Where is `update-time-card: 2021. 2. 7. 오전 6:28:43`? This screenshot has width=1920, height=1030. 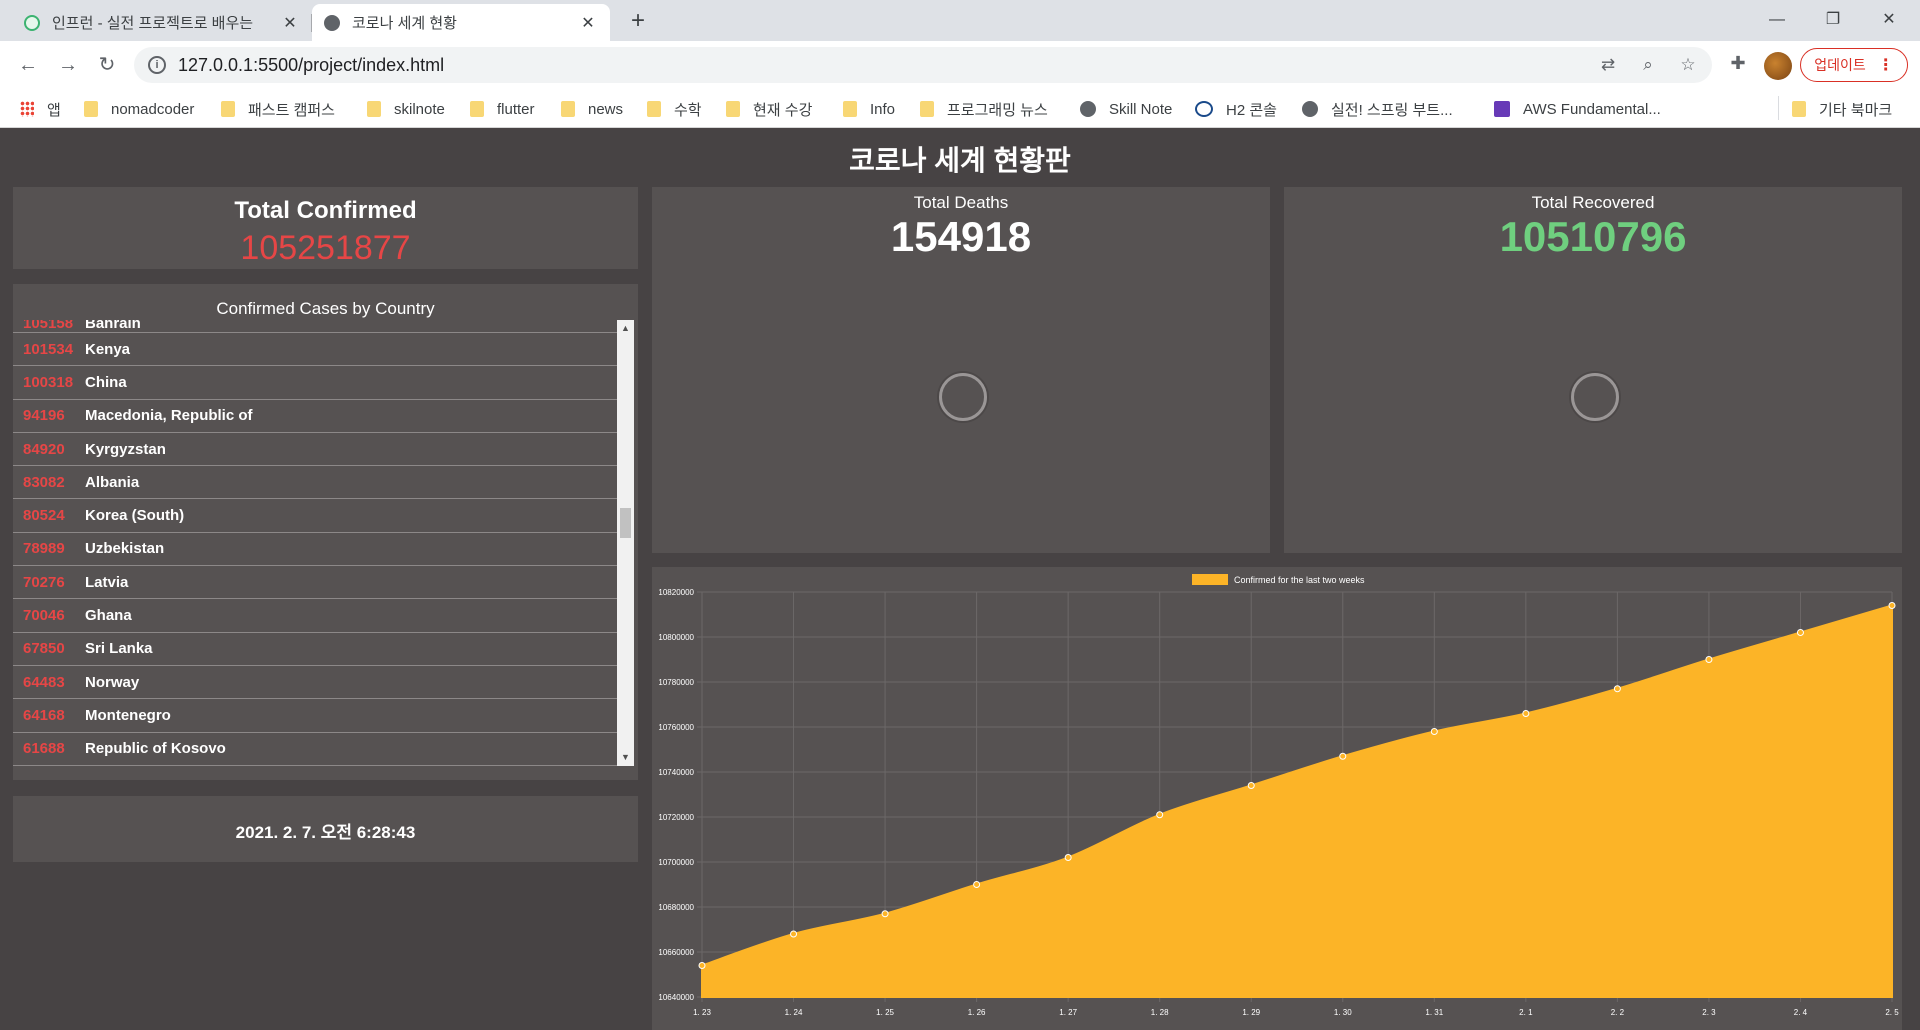
update-time-card: 2021. 2. 7. 오전 6:28:43 is located at coordinates (325, 829).